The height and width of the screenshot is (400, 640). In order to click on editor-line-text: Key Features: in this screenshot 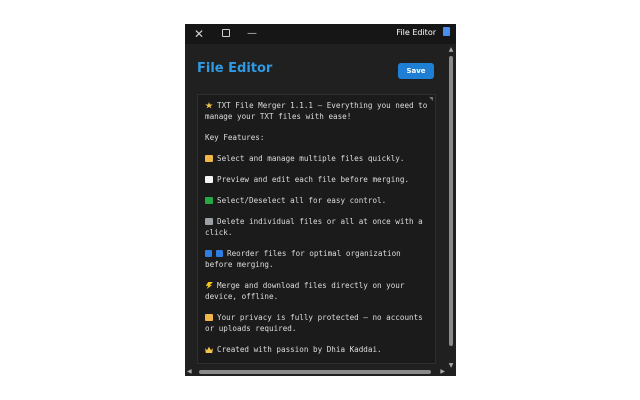, I will do `click(235, 137)`.